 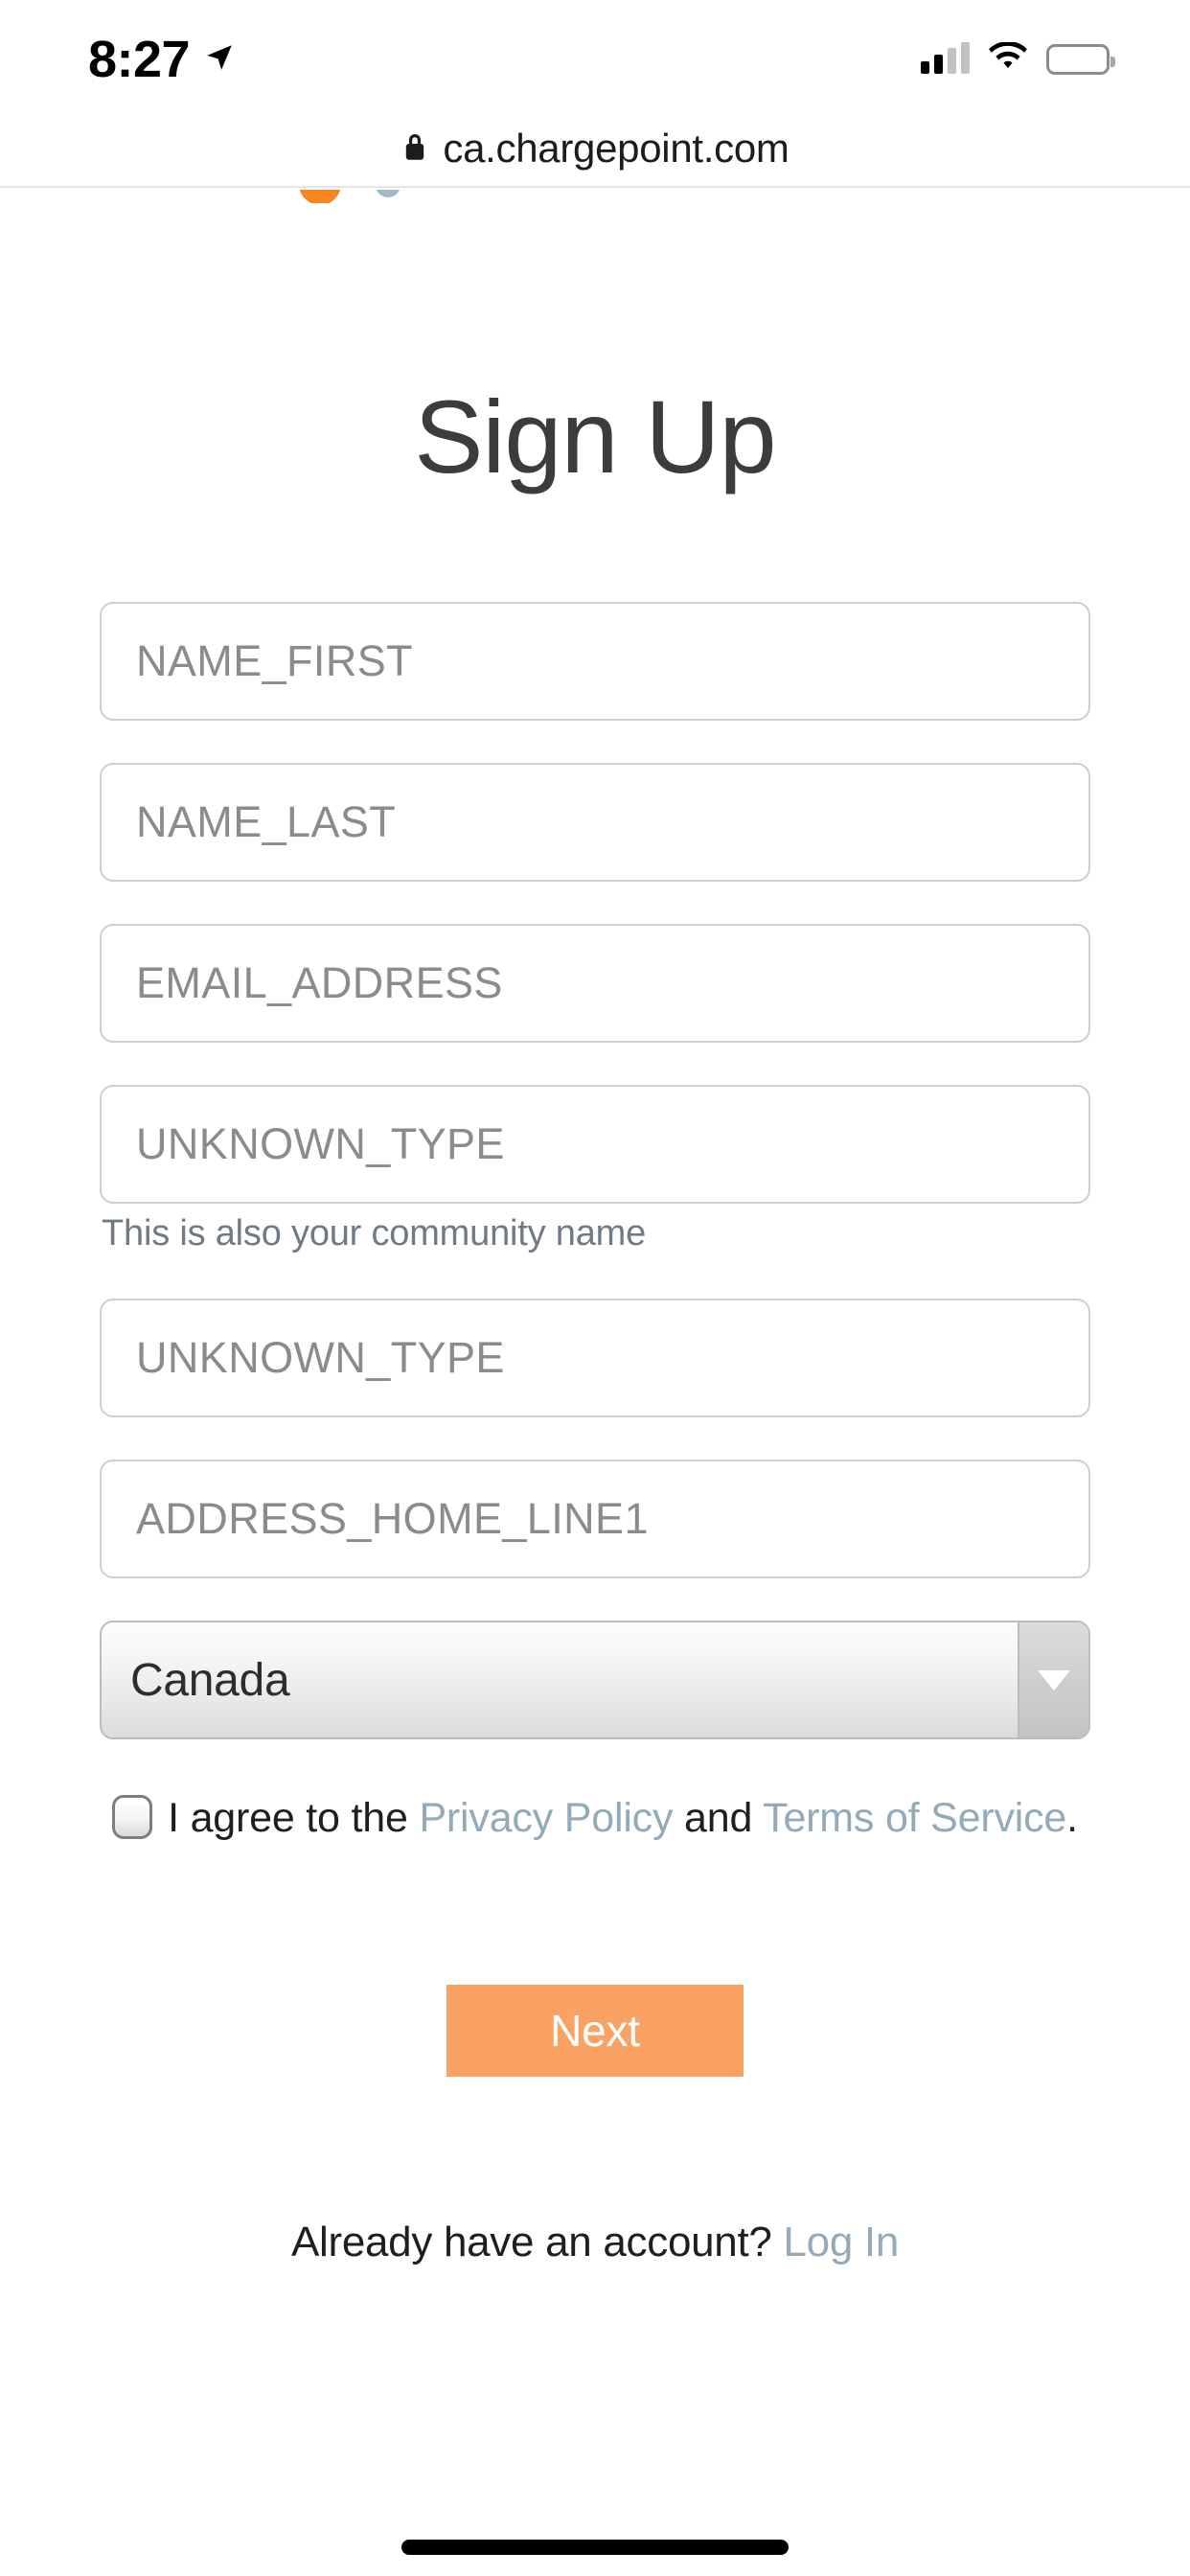 What do you see at coordinates (320, 1143) in the screenshot?
I see `username-placeholder: UNKNOWN_TYPE` at bounding box center [320, 1143].